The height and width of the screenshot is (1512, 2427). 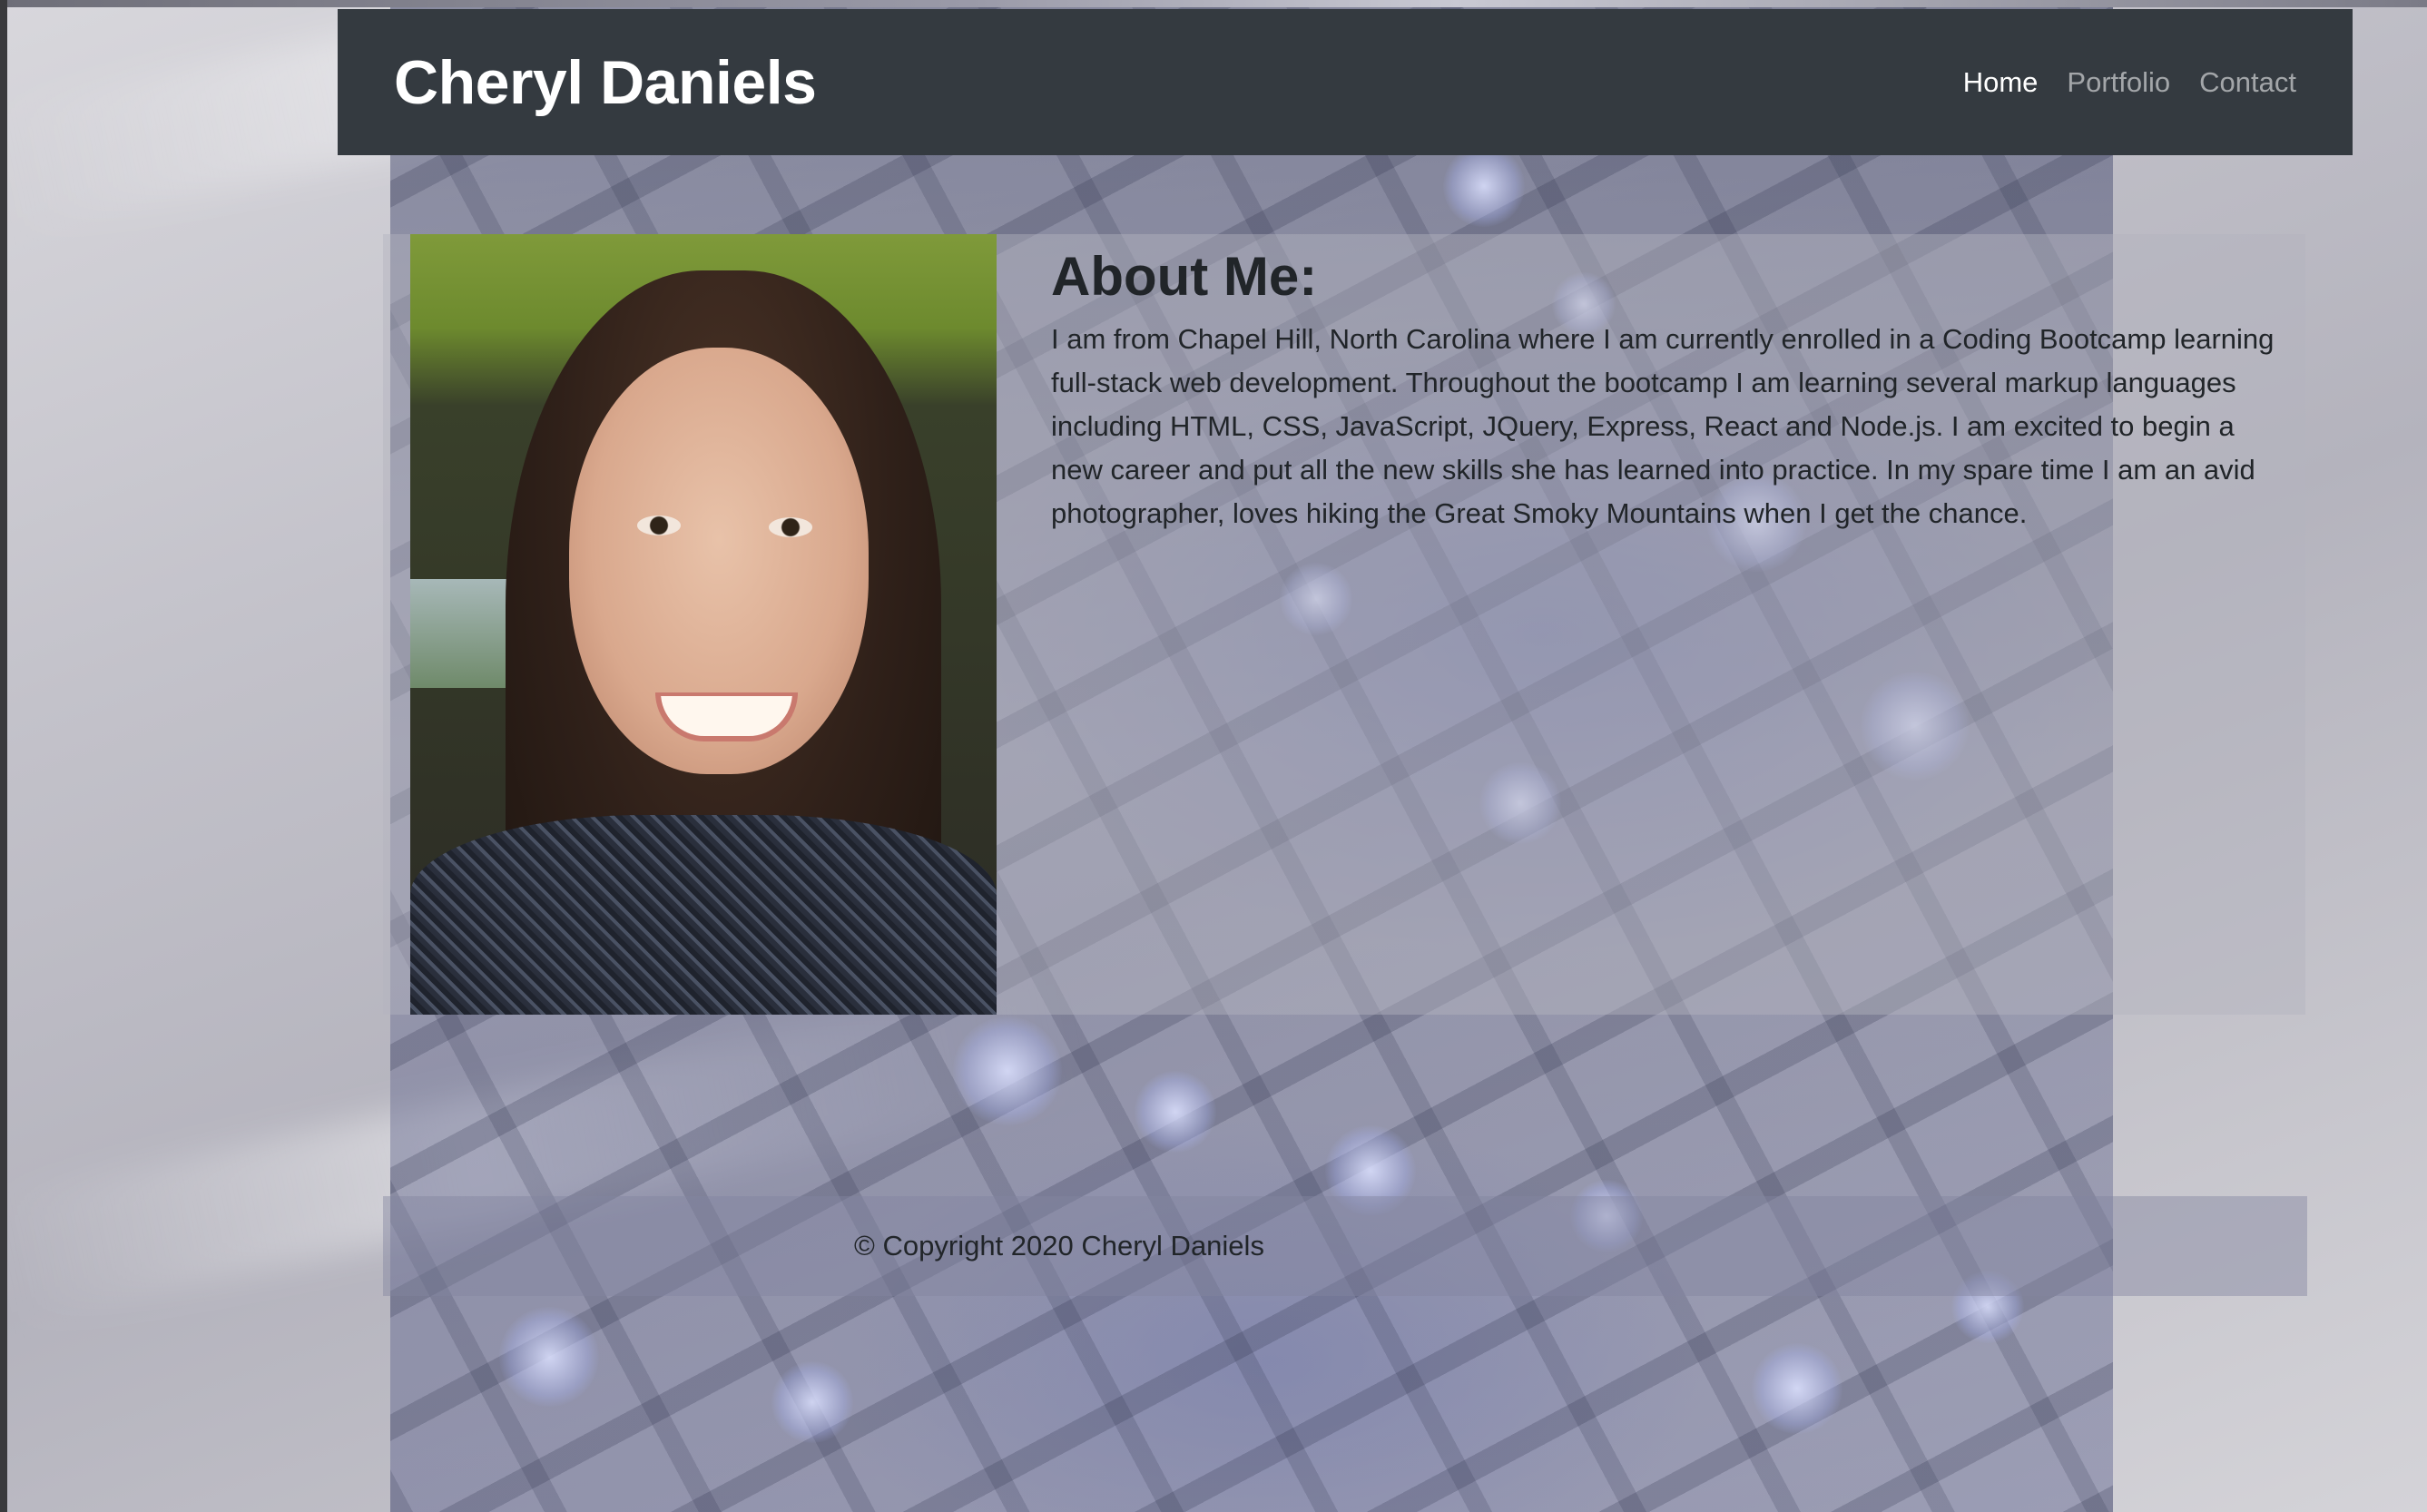 What do you see at coordinates (2118, 82) in the screenshot?
I see `nav-link-portfolio: Portfolio` at bounding box center [2118, 82].